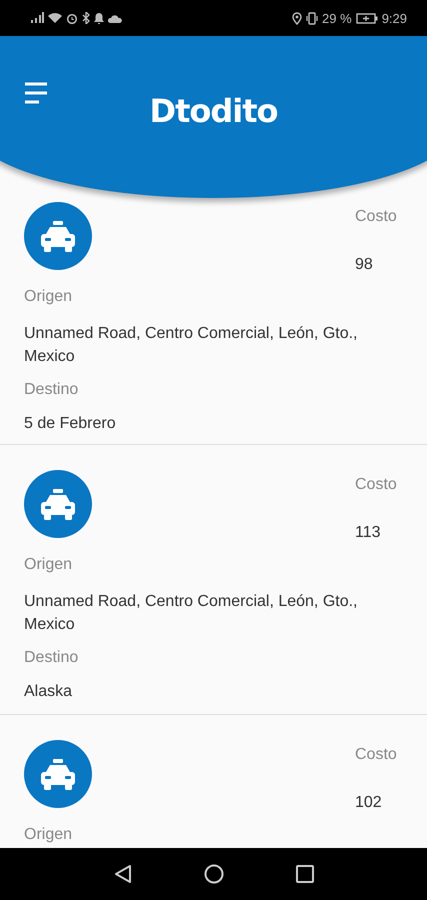  I want to click on vibrate-icon, so click(312, 18).